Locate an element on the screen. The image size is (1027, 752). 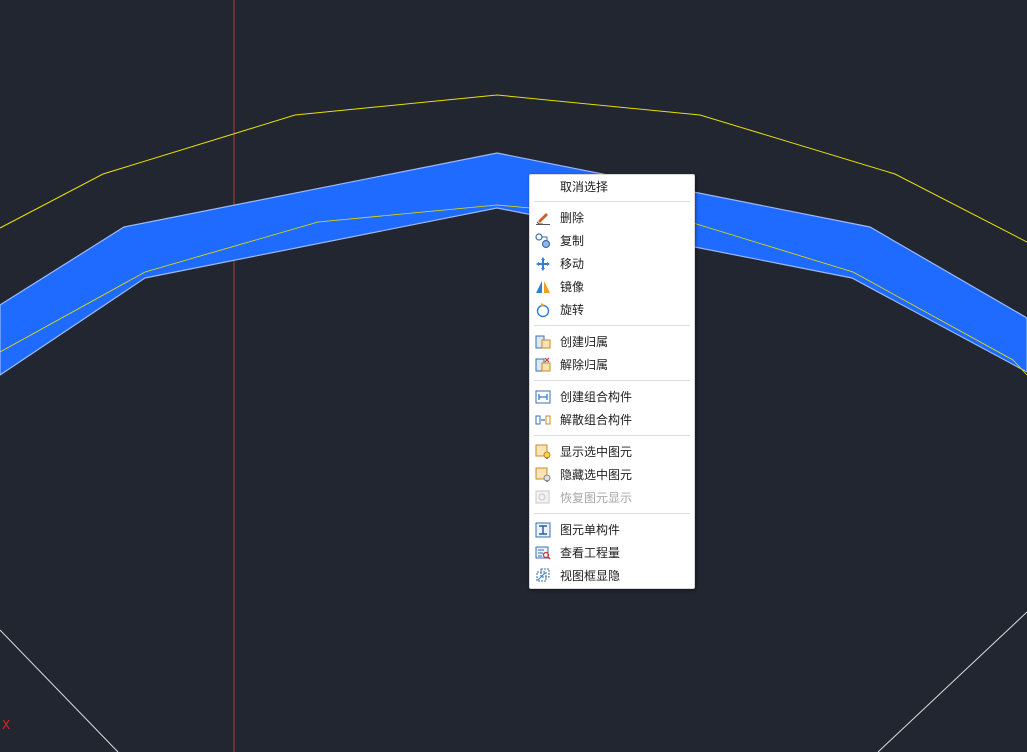
menu-label: 创建组合构件 is located at coordinates (596, 397).